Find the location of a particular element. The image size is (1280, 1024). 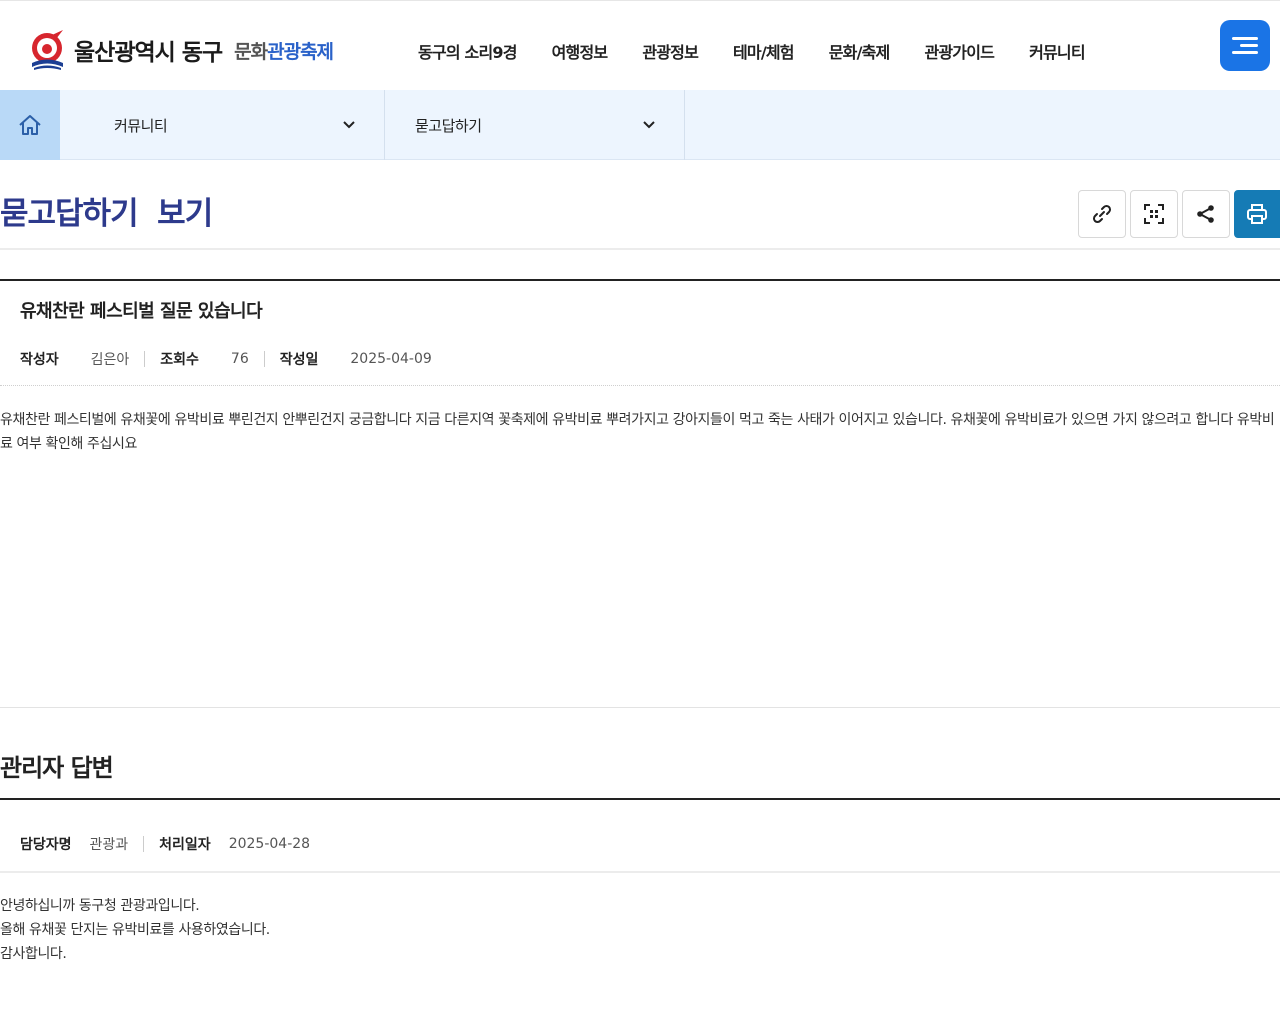

author-value: 김은아 is located at coordinates (110, 360).